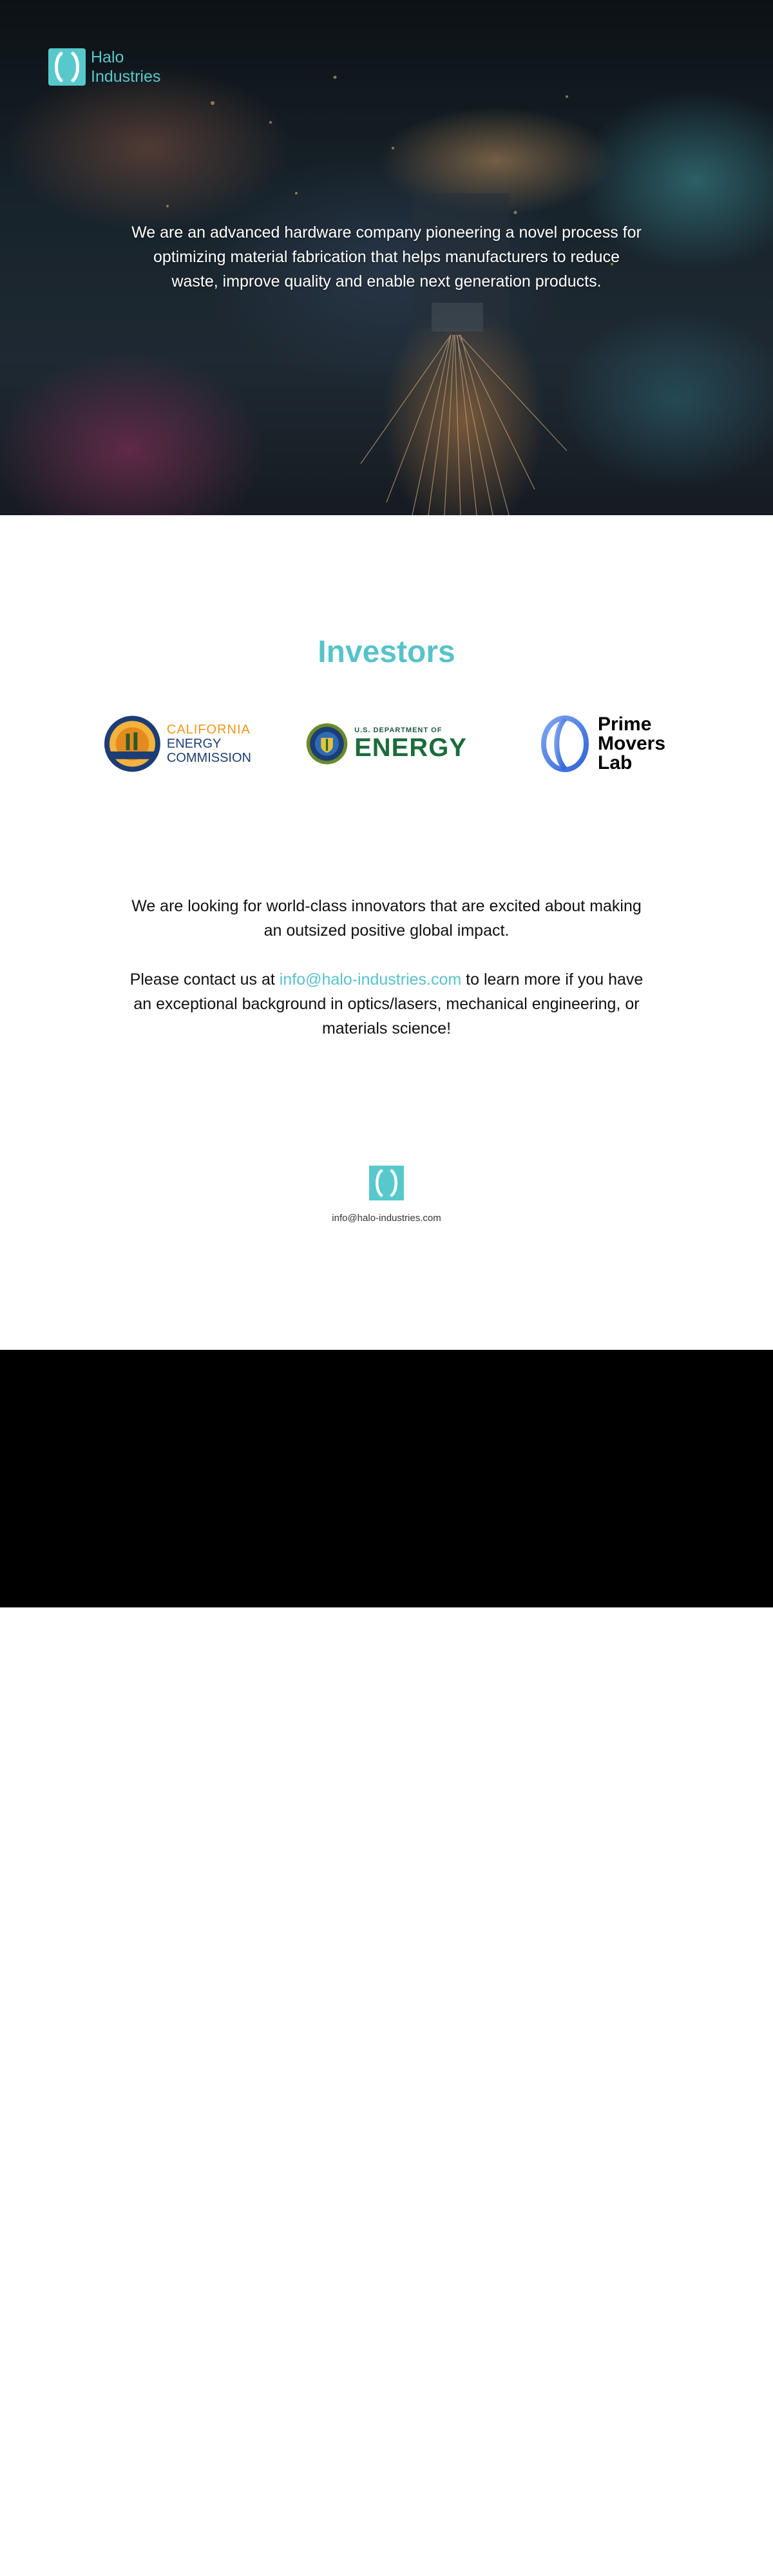 The image size is (773, 2576). I want to click on cec-line-1: CALIFORNIA, so click(208, 730).